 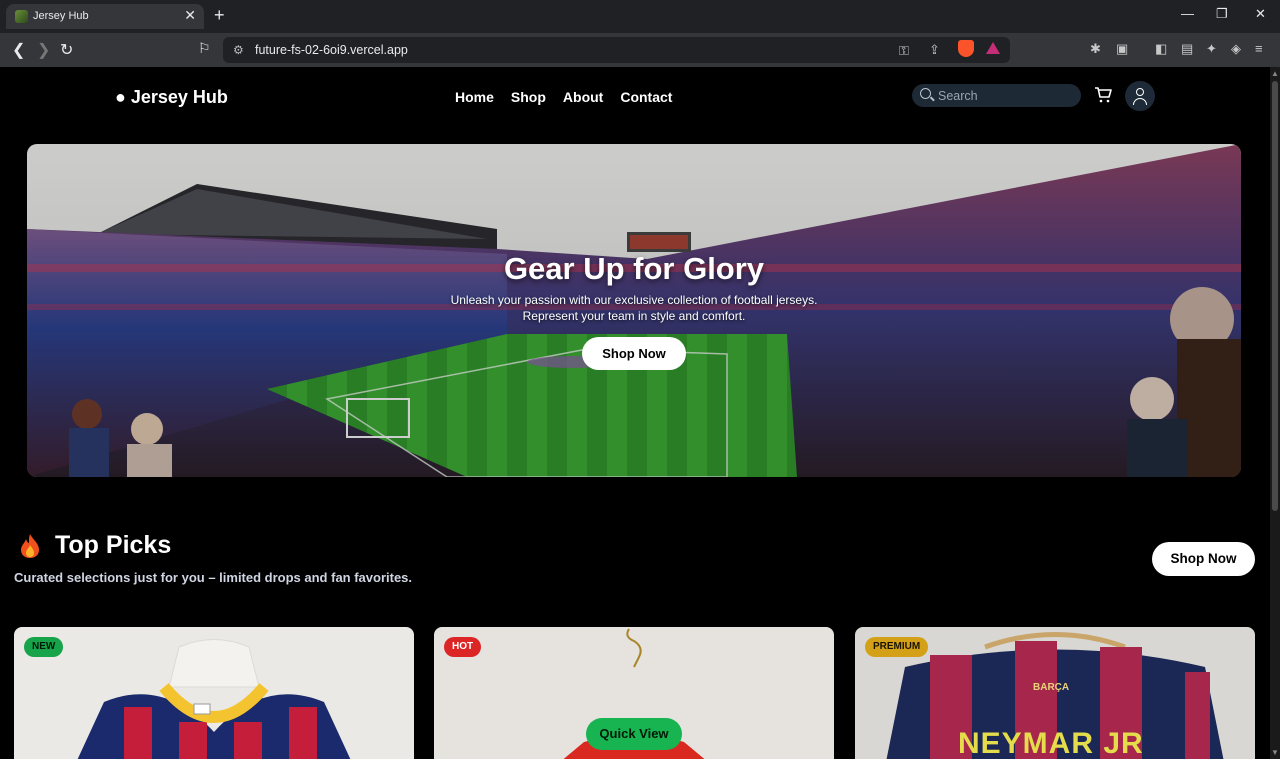 I want to click on sidebar-icon: ◧, so click(x=1161, y=49).